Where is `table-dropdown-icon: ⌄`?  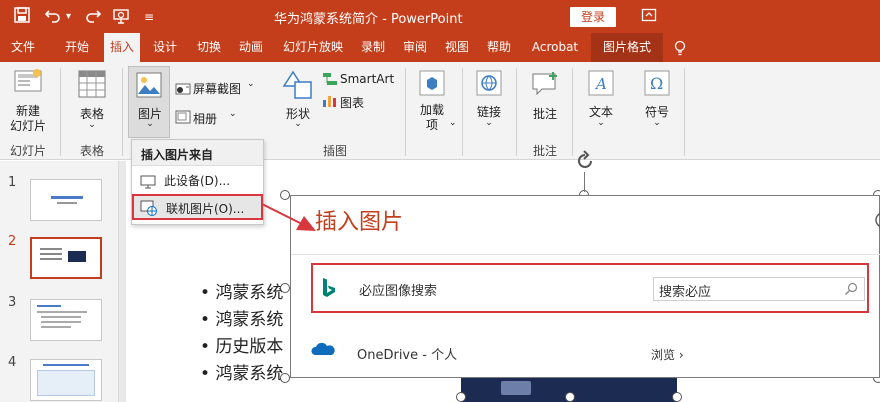
table-dropdown-icon: ⌄ is located at coordinates (92, 125).